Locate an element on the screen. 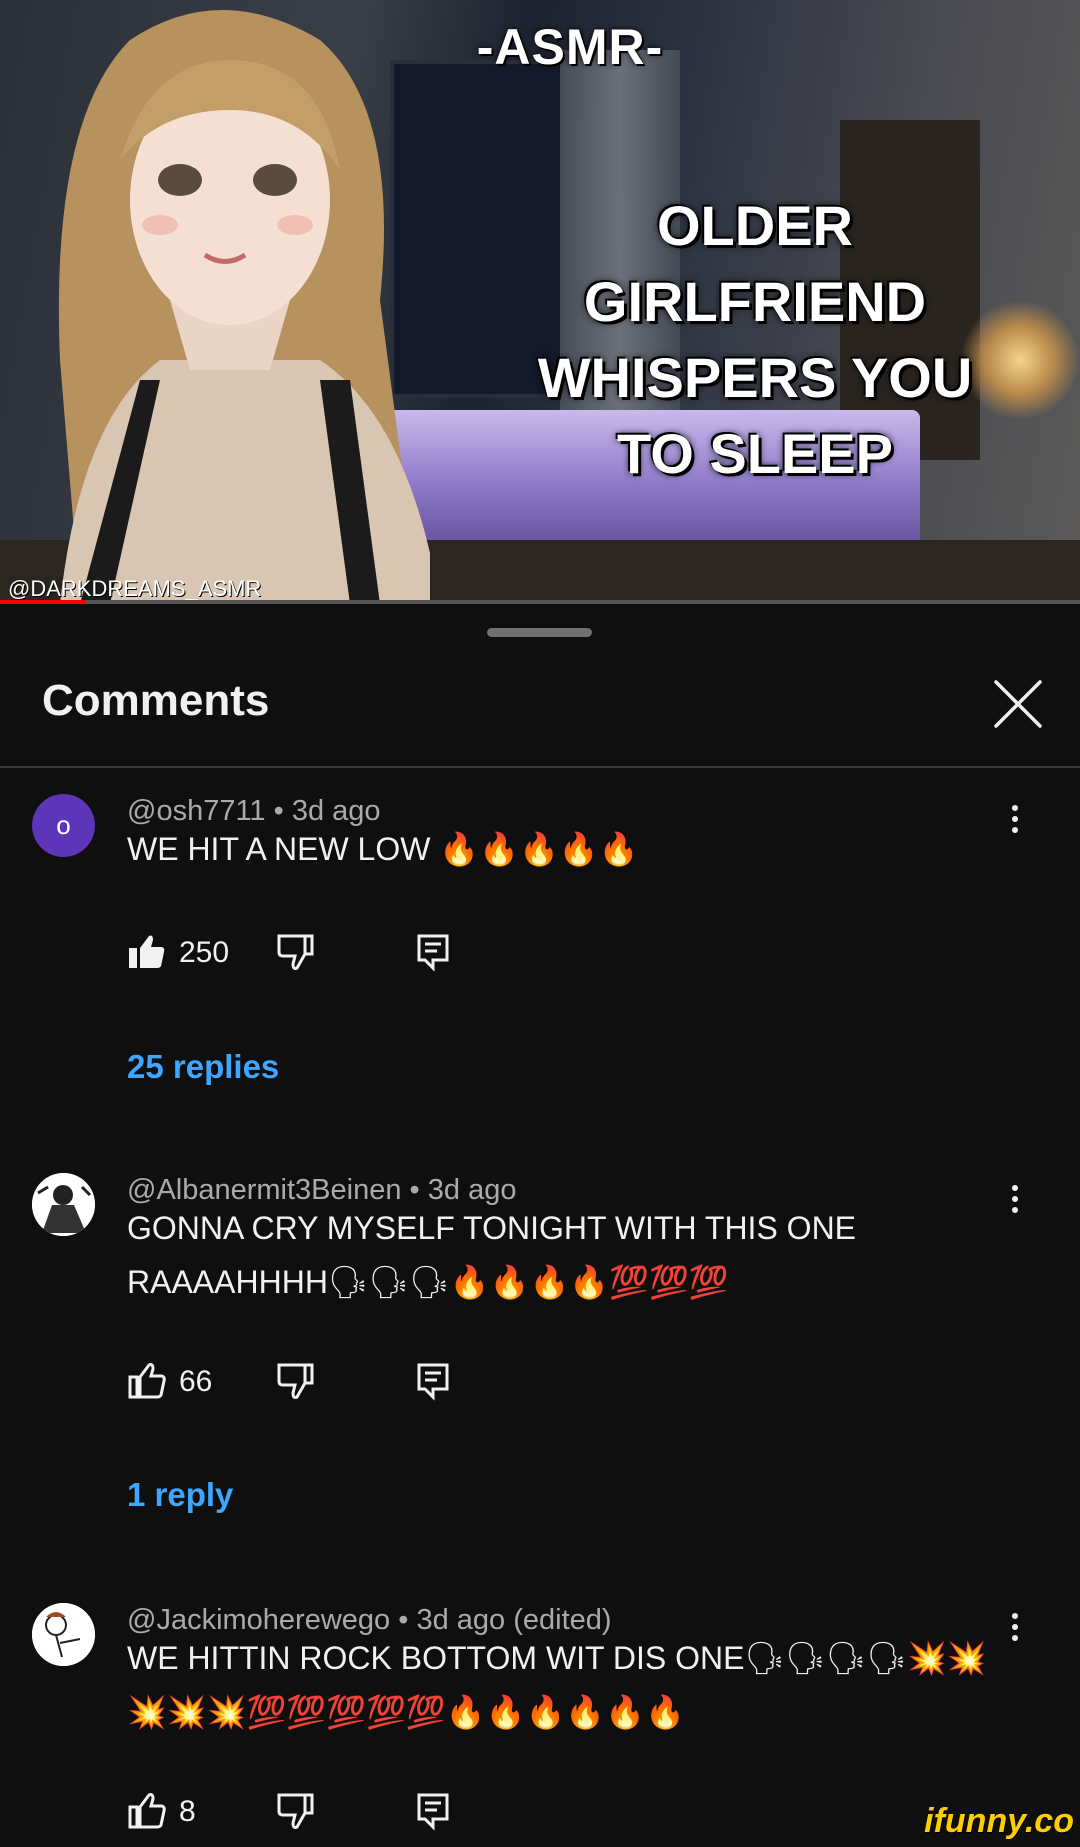  avatar-sketch-icon is located at coordinates (63, 1204).